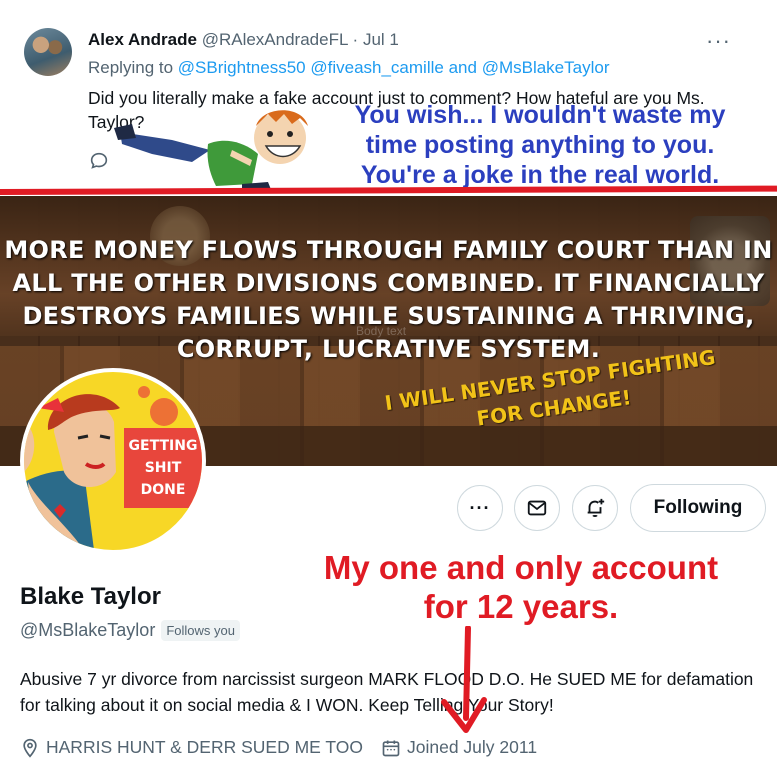 The image size is (777, 780). What do you see at coordinates (200, 630) in the screenshot?
I see `follows-you-badge: Follows you` at bounding box center [200, 630].